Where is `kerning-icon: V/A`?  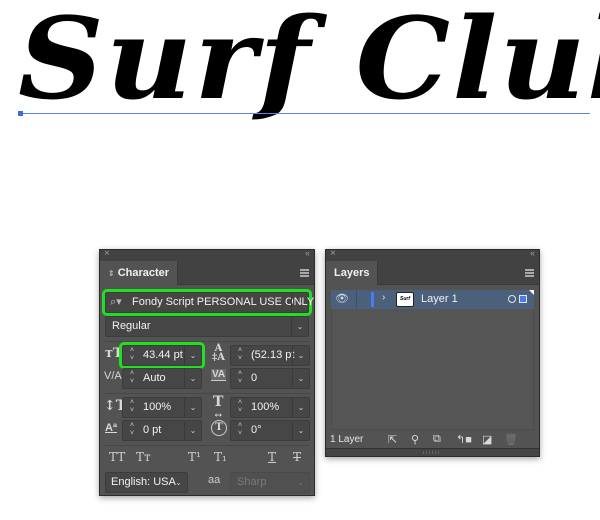
kerning-icon: V/A is located at coordinates (113, 376).